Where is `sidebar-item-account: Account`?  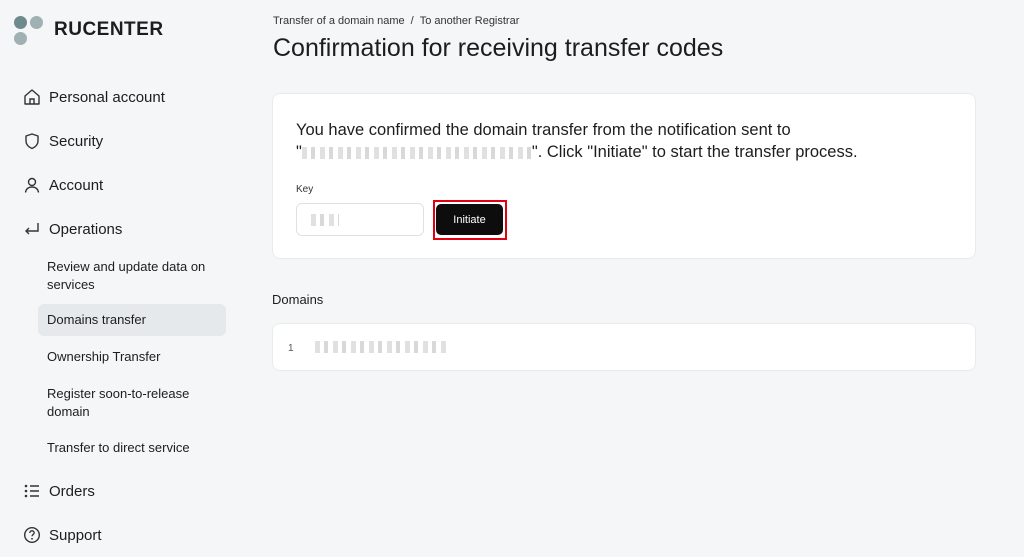
sidebar-item-account: Account is located at coordinates (62, 185).